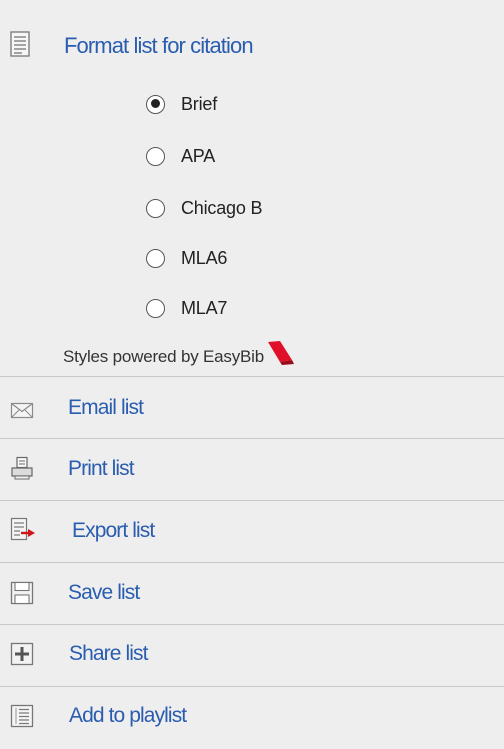 This screenshot has height=749, width=504. What do you see at coordinates (20, 46) in the screenshot?
I see `document-icon` at bounding box center [20, 46].